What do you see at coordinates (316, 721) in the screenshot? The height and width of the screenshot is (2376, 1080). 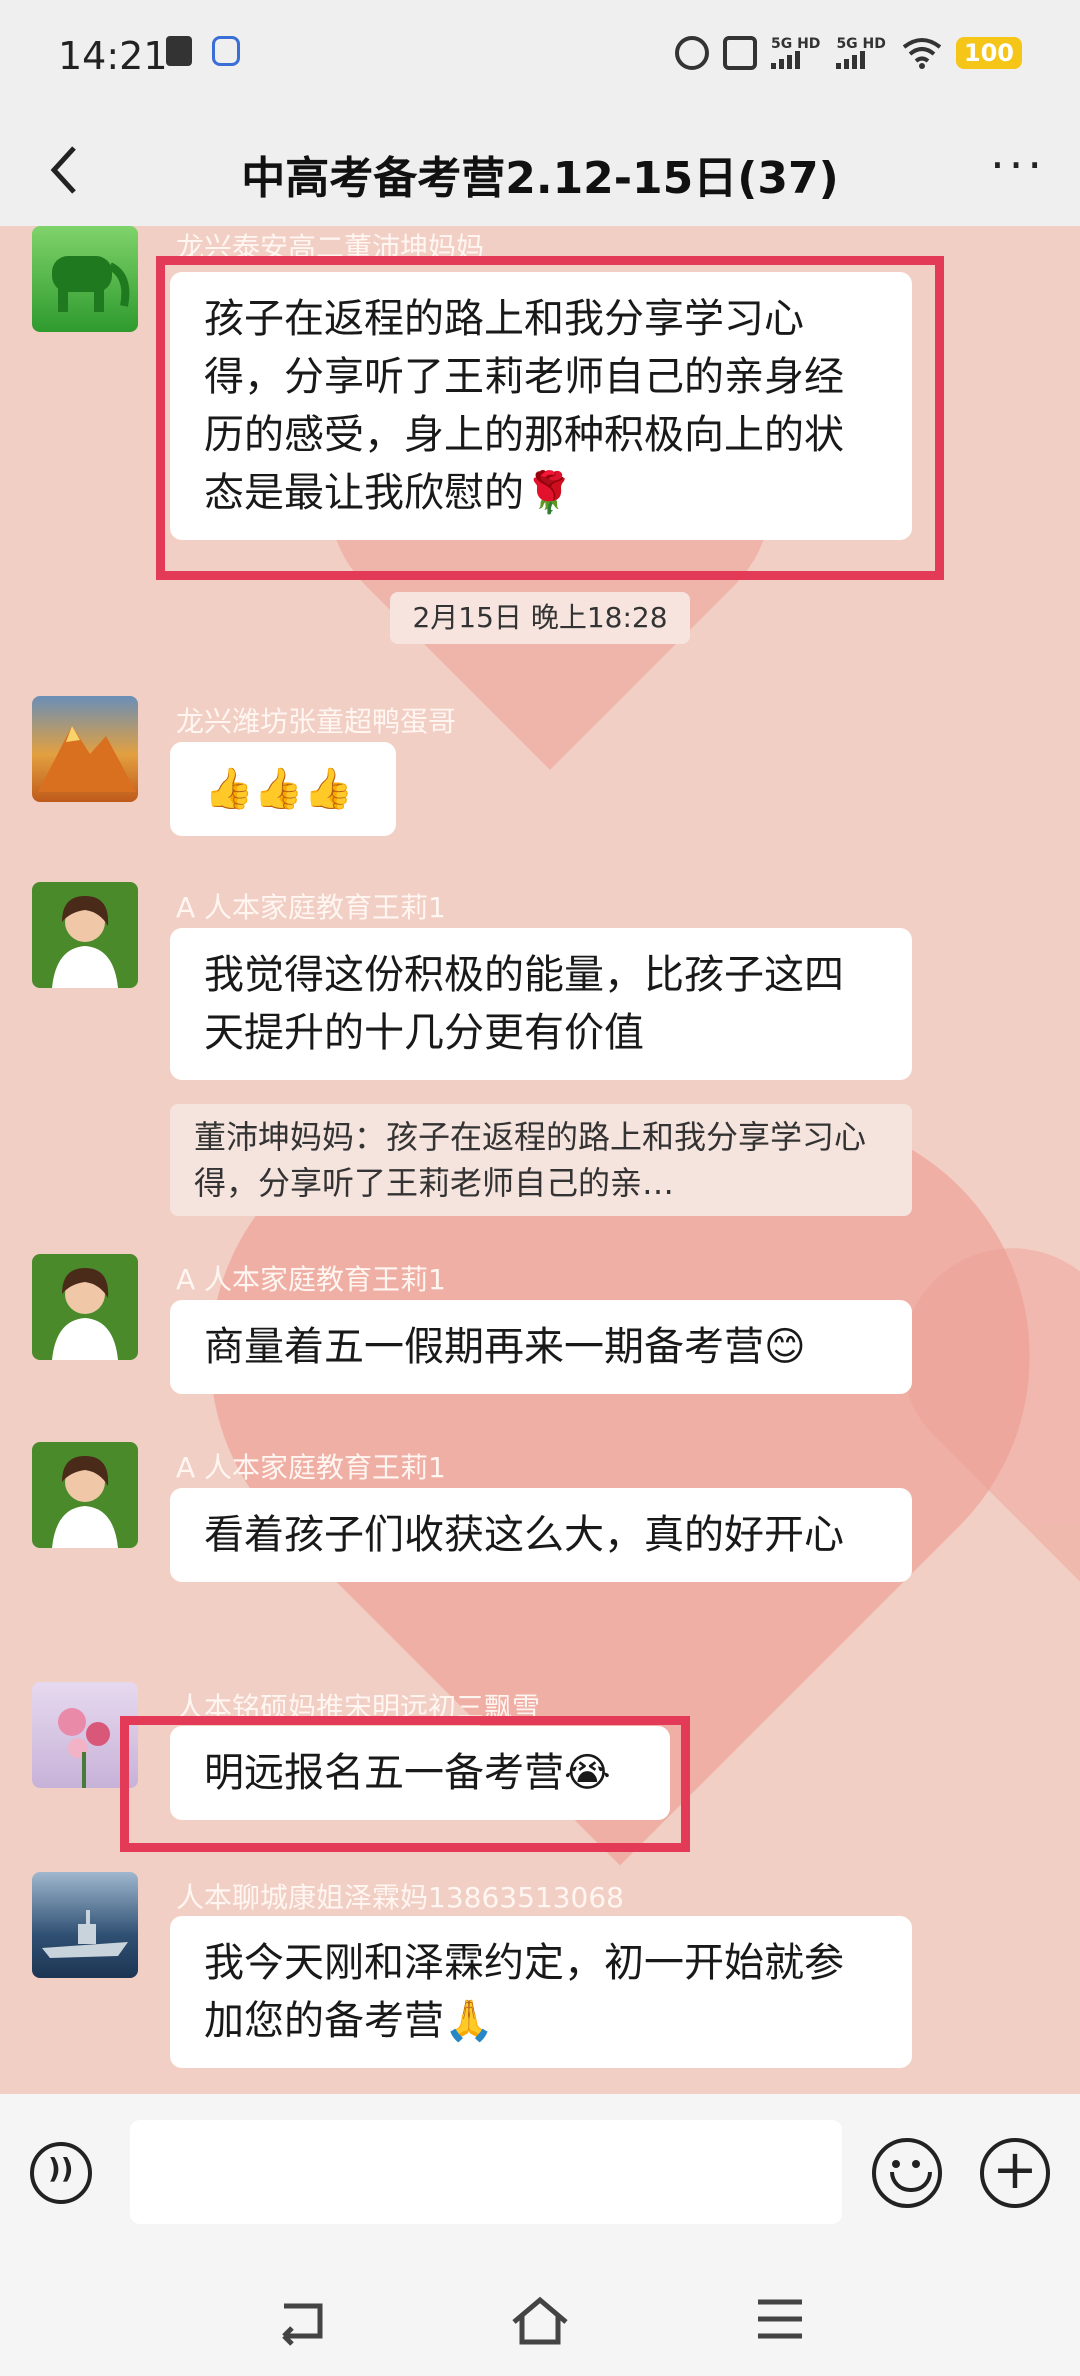 I see `sender-name: 龙兴潍坊张童超鸭蛋哥` at bounding box center [316, 721].